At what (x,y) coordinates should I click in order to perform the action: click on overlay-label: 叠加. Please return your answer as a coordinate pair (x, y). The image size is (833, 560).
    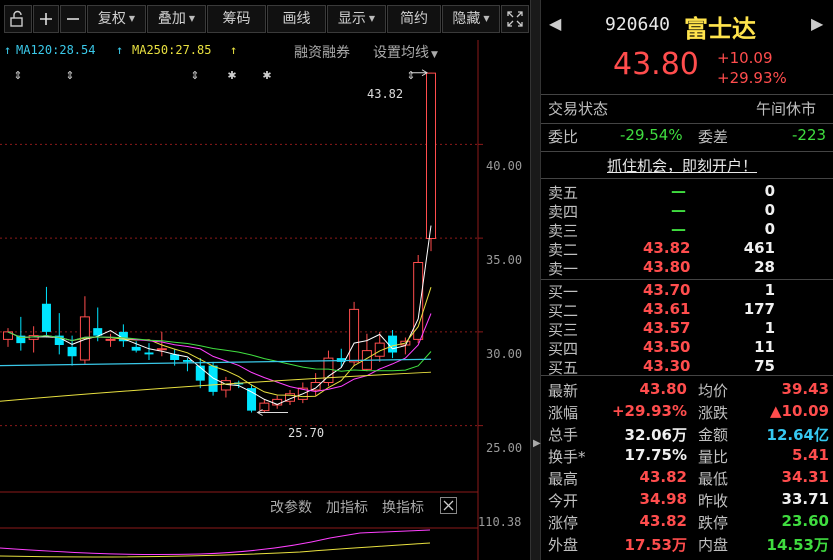
    Looking at the image, I should click on (171, 19).